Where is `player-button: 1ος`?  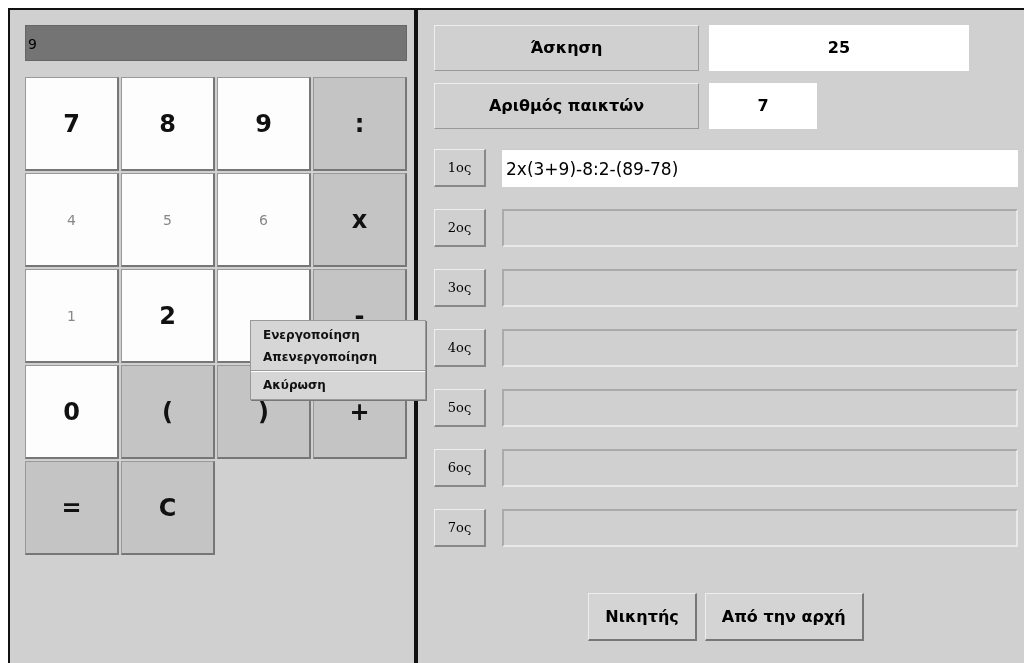 player-button: 1ος is located at coordinates (460, 168).